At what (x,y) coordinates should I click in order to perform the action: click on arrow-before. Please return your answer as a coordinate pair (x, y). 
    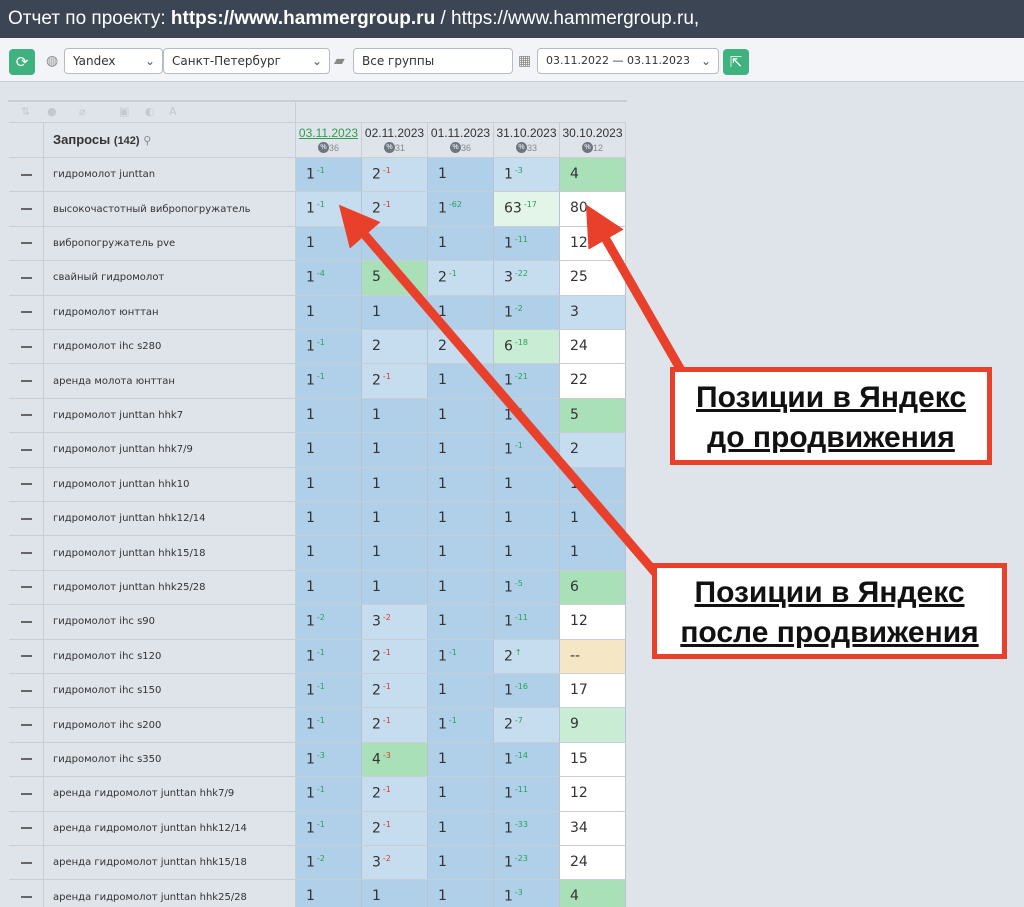
    Looking at the image, I should click on (635, 289).